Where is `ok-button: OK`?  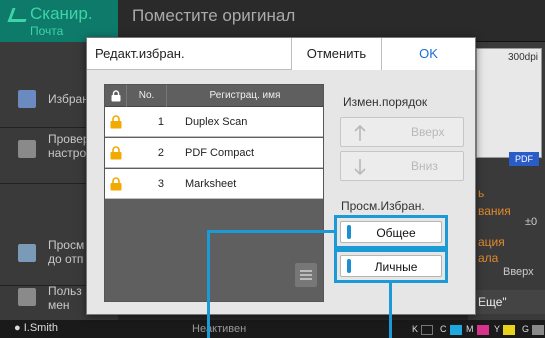
ok-button: OK is located at coordinates (428, 54).